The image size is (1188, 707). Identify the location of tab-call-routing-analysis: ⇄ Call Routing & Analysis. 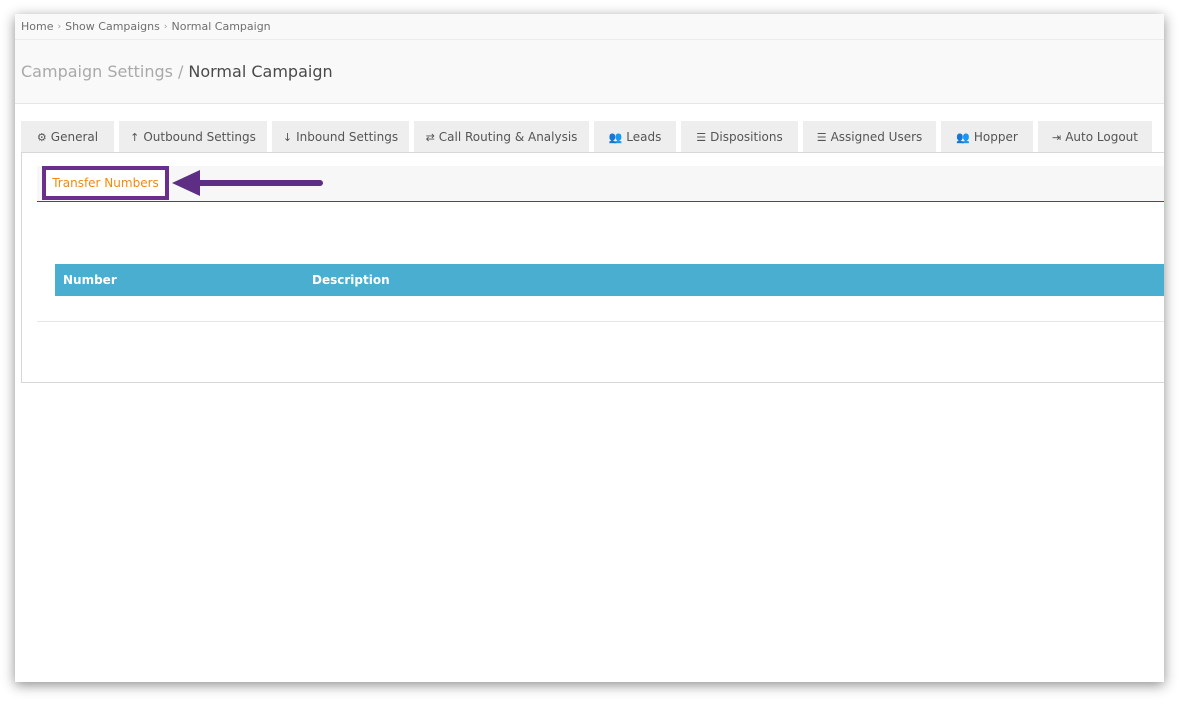
(501, 137).